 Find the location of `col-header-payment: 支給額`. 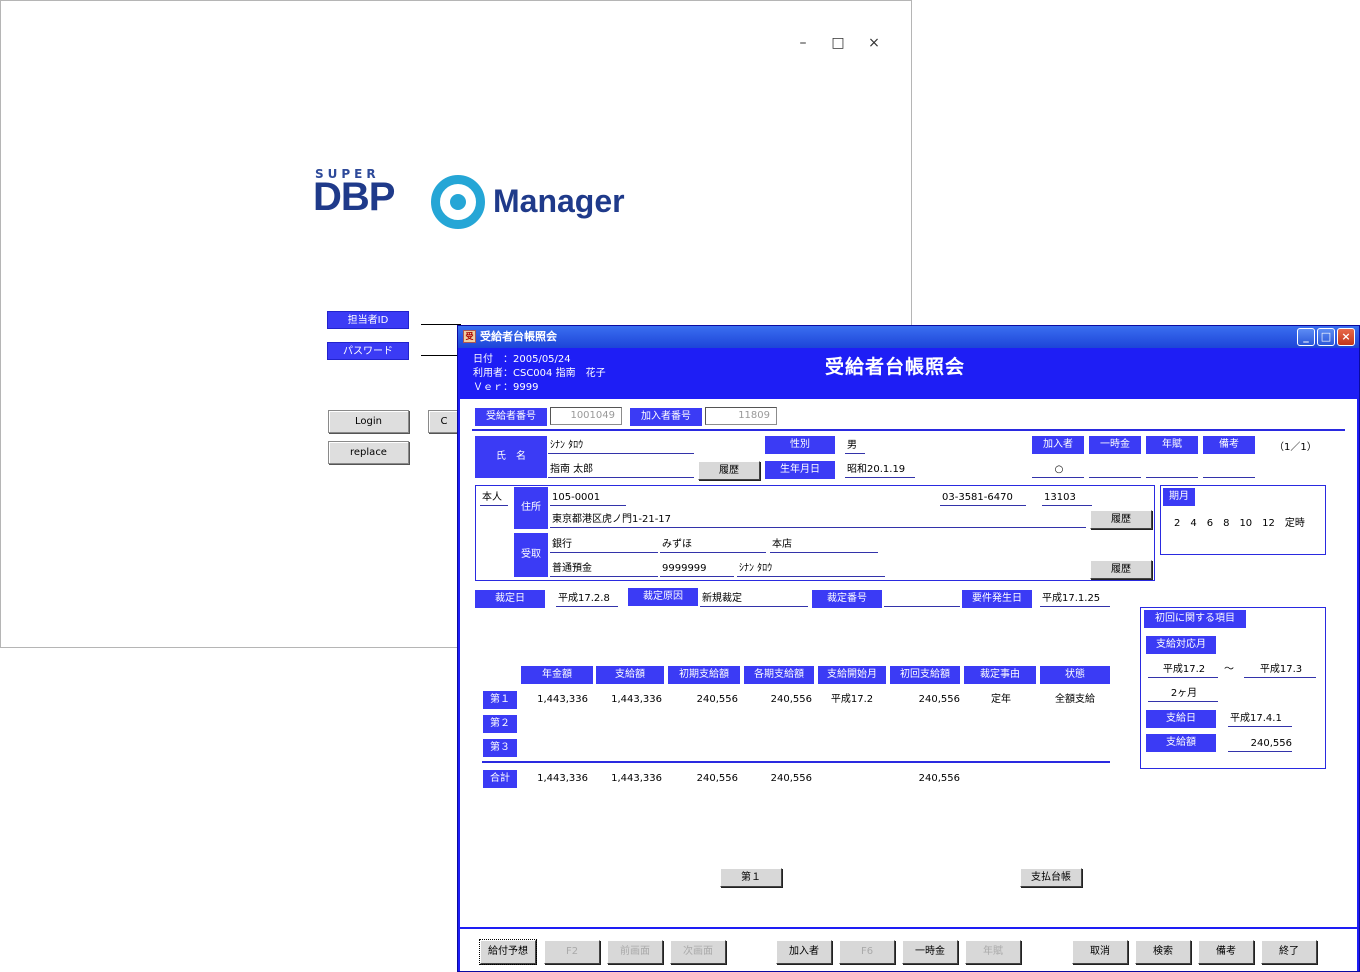

col-header-payment: 支給額 is located at coordinates (630, 675).